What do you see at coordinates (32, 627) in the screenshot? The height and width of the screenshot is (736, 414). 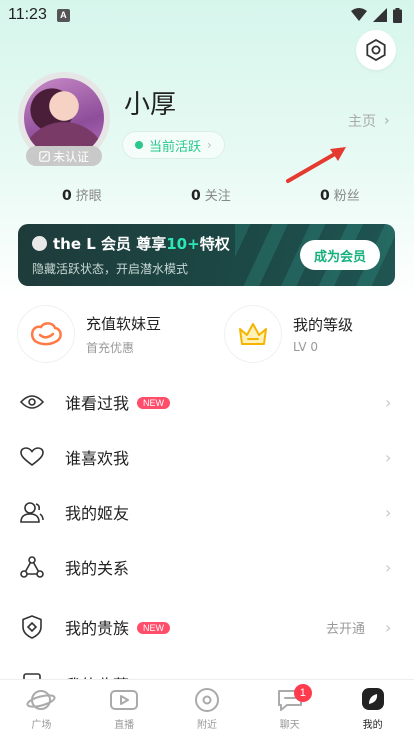 I see `shield-icon` at bounding box center [32, 627].